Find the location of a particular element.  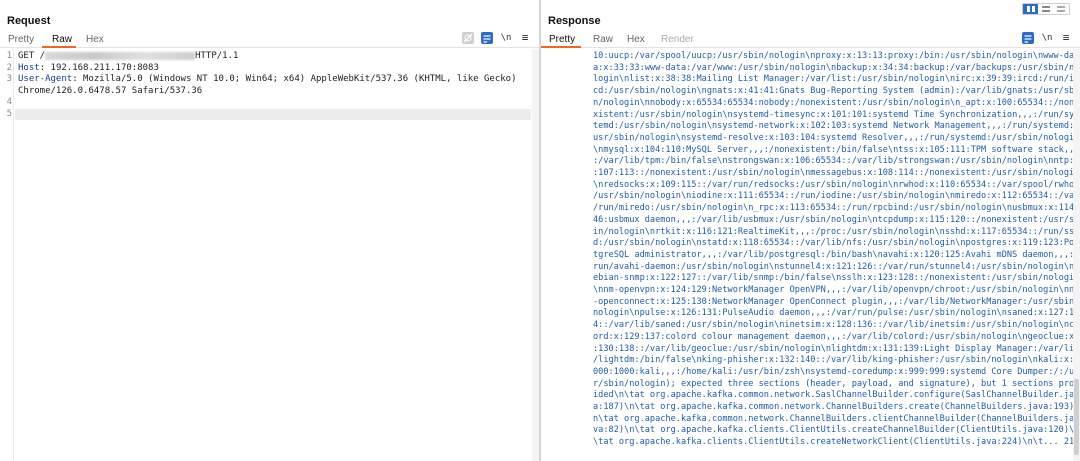

request-menu-icon: ≡ is located at coordinates (525, 38).